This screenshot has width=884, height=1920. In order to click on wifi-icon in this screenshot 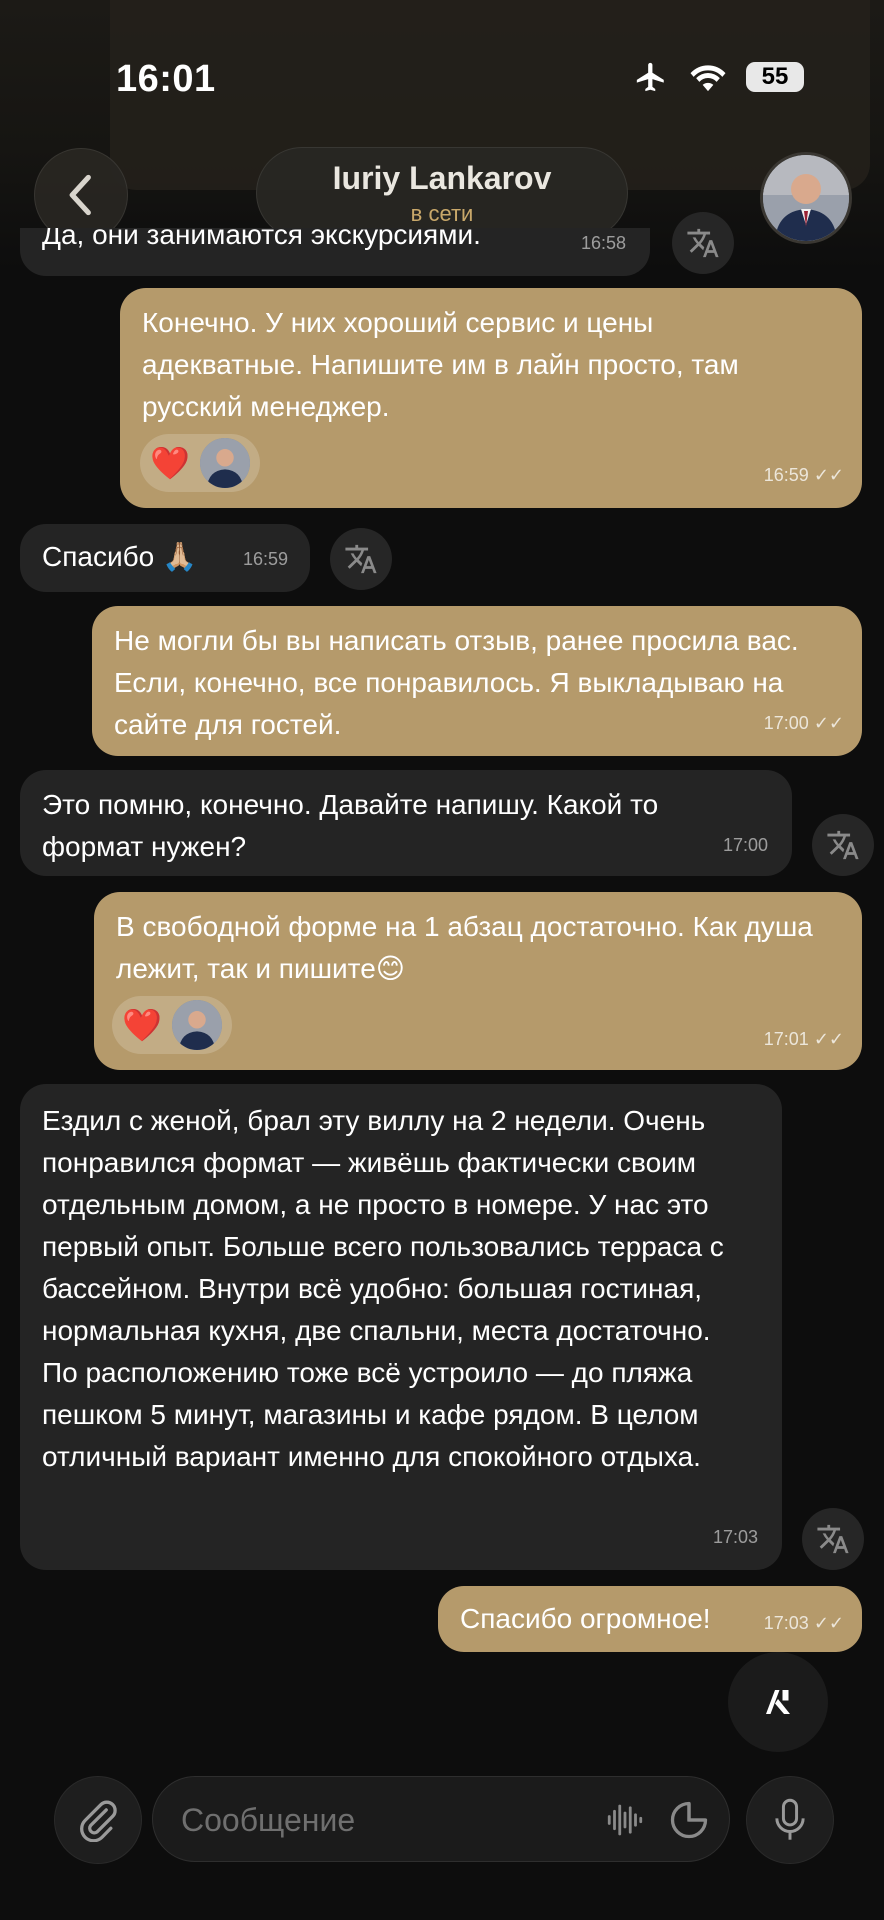, I will do `click(708, 78)`.